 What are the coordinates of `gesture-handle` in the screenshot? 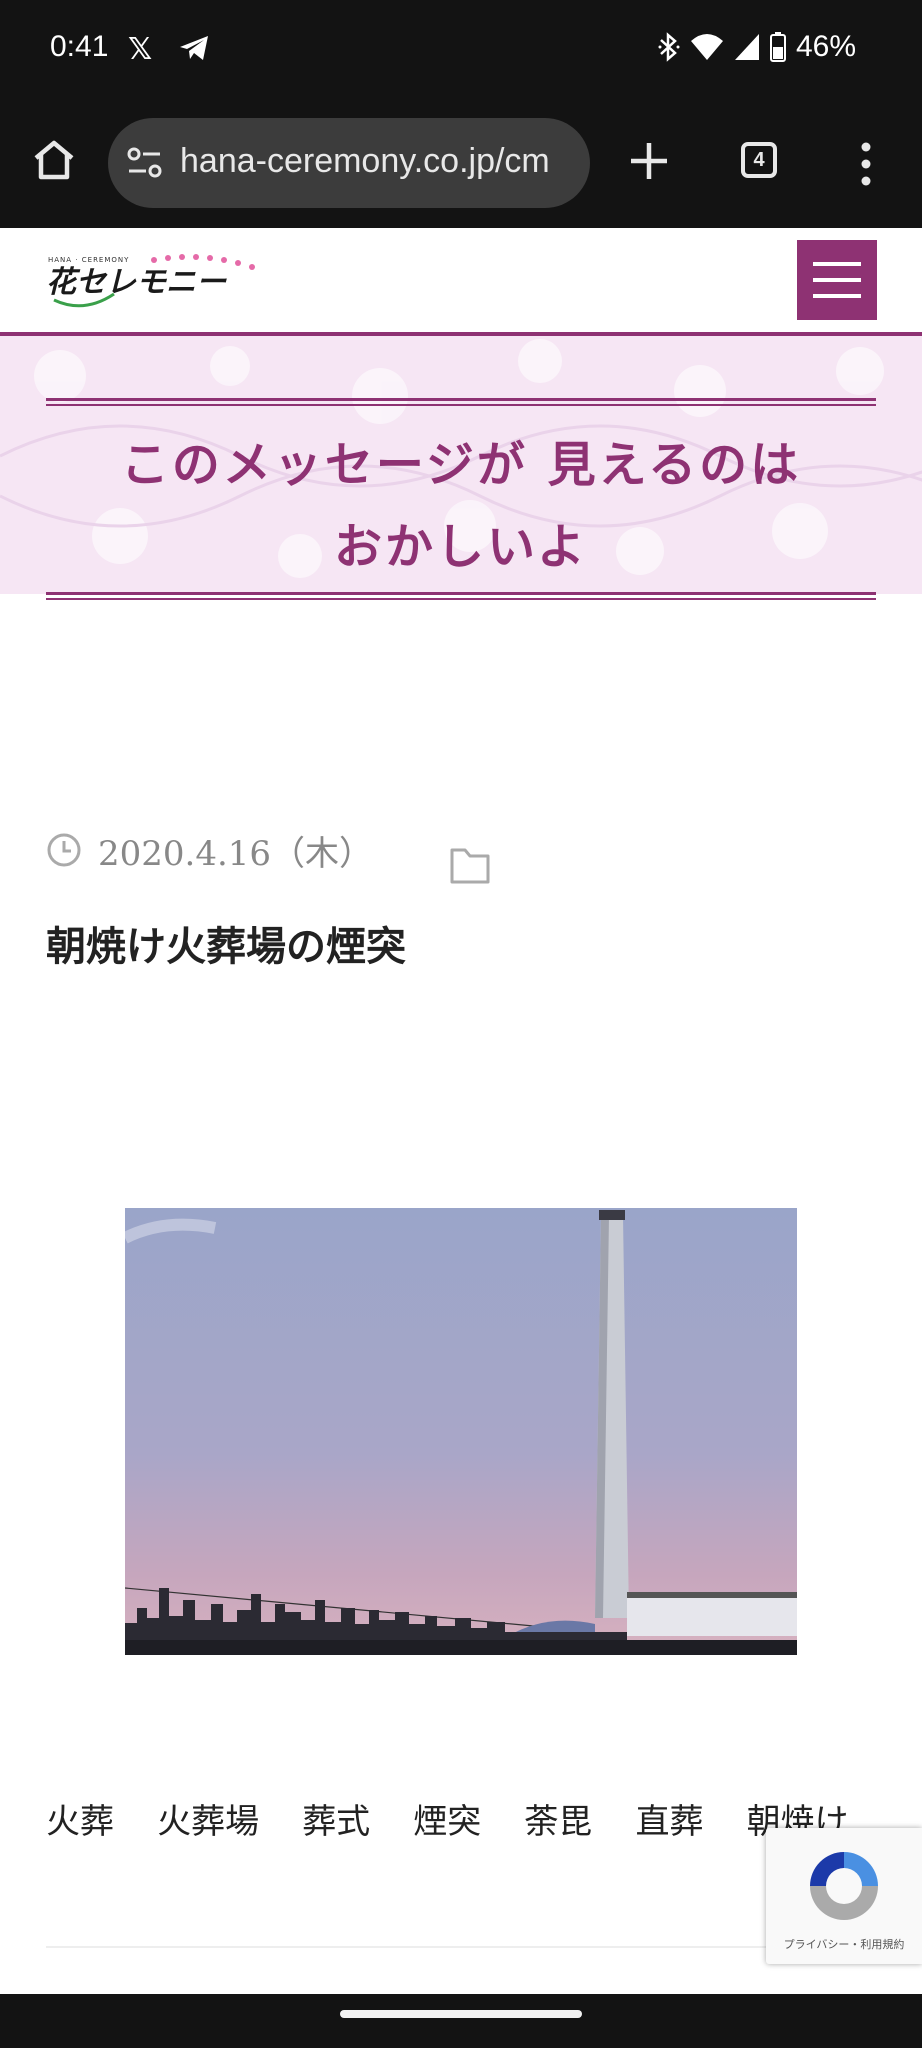 It's located at (461, 2014).